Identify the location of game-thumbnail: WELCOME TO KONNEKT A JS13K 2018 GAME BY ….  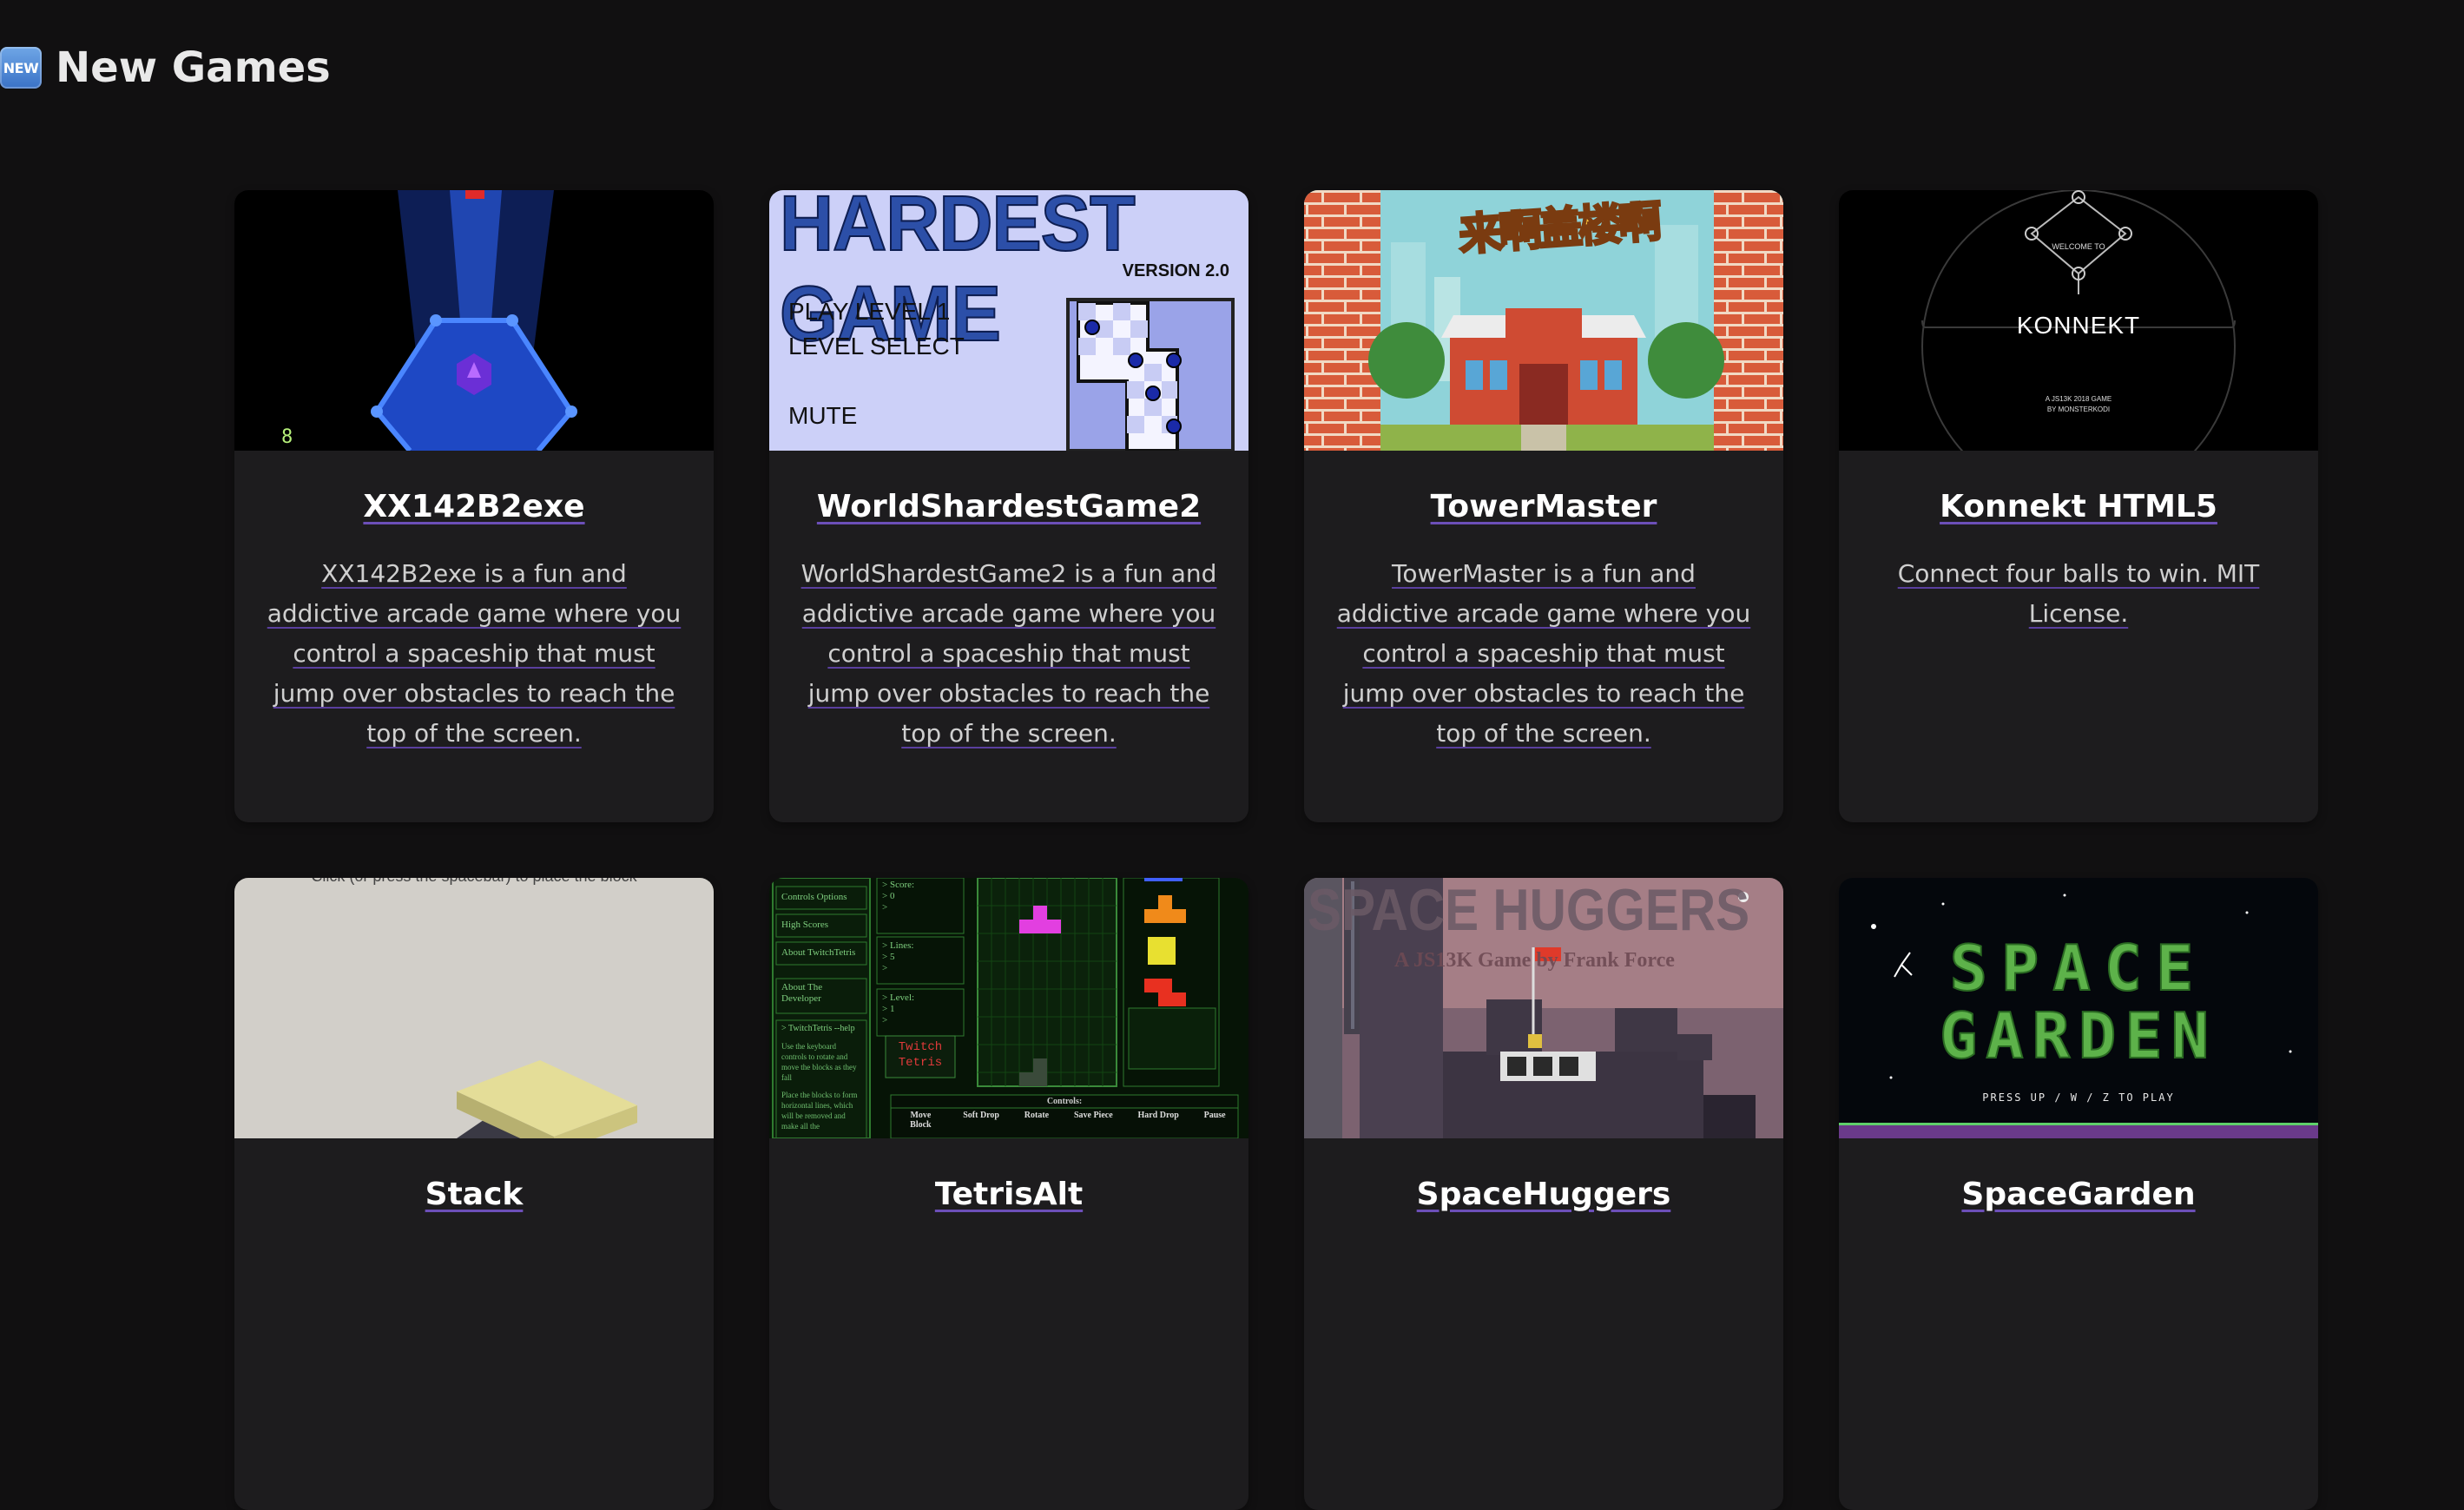
(2078, 321).